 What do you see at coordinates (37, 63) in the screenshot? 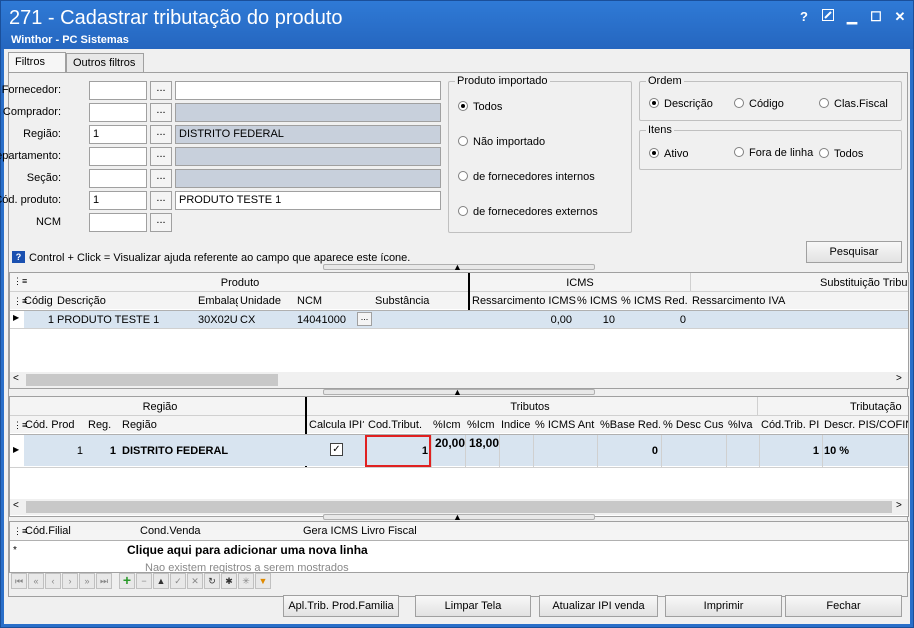
I see `tab-filtros: Filtros` at bounding box center [37, 63].